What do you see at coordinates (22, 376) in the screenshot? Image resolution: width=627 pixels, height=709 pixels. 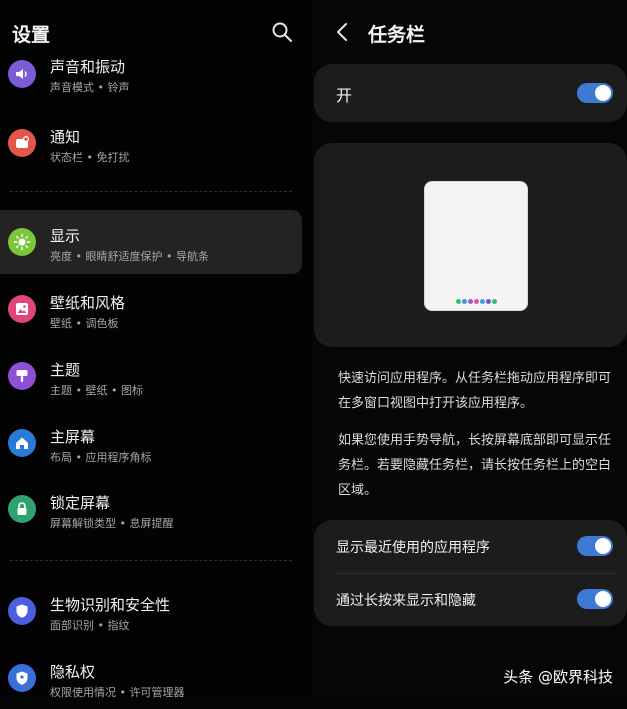 I see `theme-brush-icon` at bounding box center [22, 376].